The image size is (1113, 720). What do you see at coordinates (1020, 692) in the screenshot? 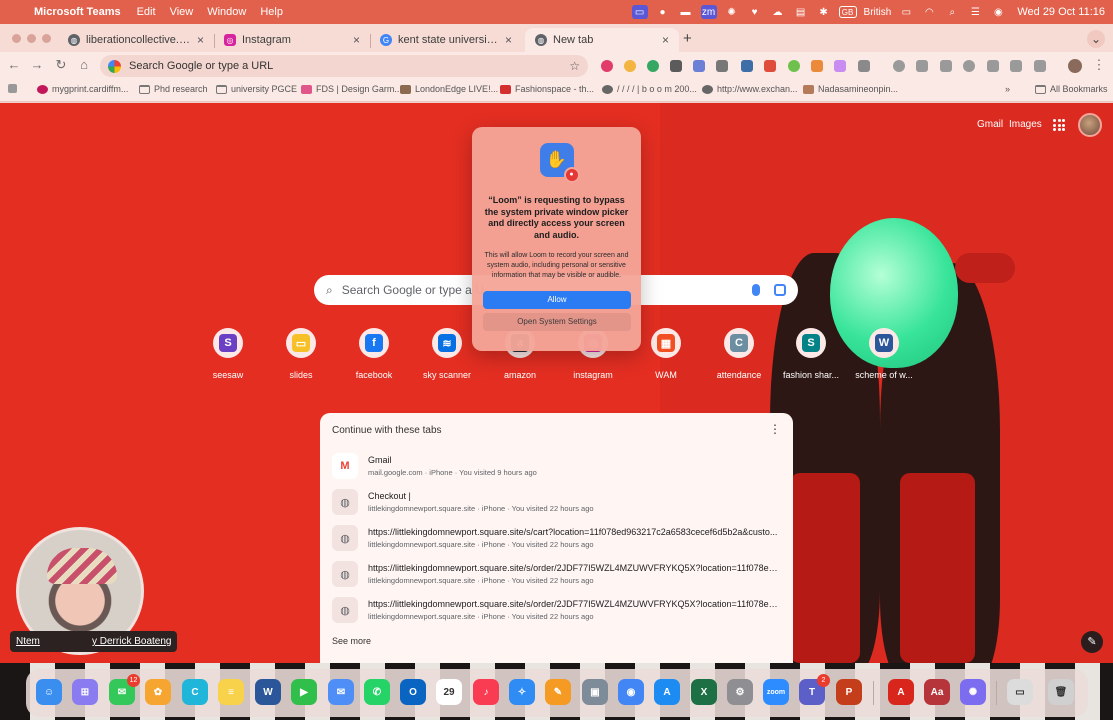
I see `dock-downloads-icon: ▭` at bounding box center [1020, 692].